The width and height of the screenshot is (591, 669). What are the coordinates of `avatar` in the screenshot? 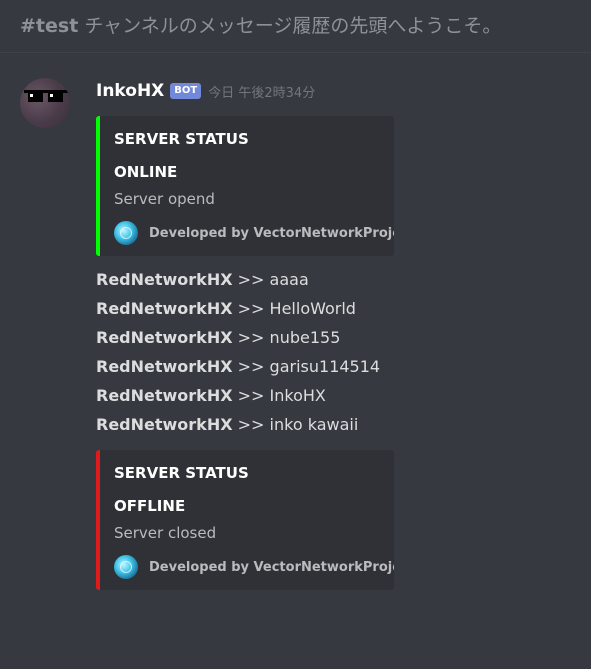 It's located at (45, 103).